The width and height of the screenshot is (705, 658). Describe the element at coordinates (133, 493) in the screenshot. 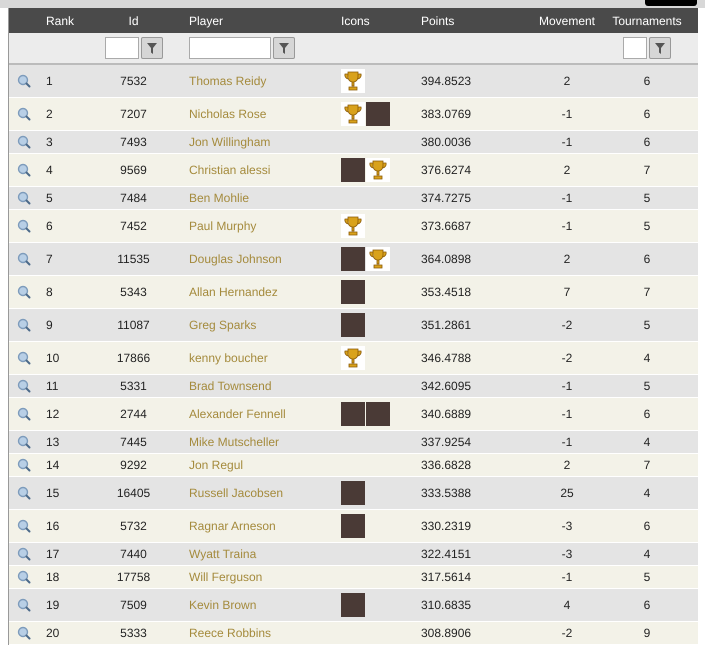

I see `id-cell: 16405` at that location.